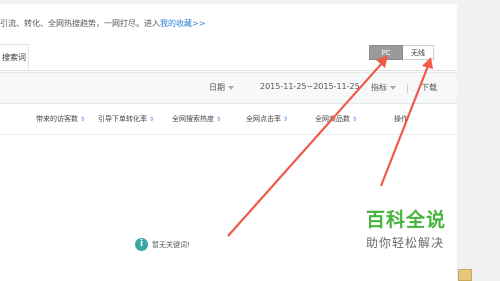  I want to click on metric-dropdown: 指标, so click(383, 87).